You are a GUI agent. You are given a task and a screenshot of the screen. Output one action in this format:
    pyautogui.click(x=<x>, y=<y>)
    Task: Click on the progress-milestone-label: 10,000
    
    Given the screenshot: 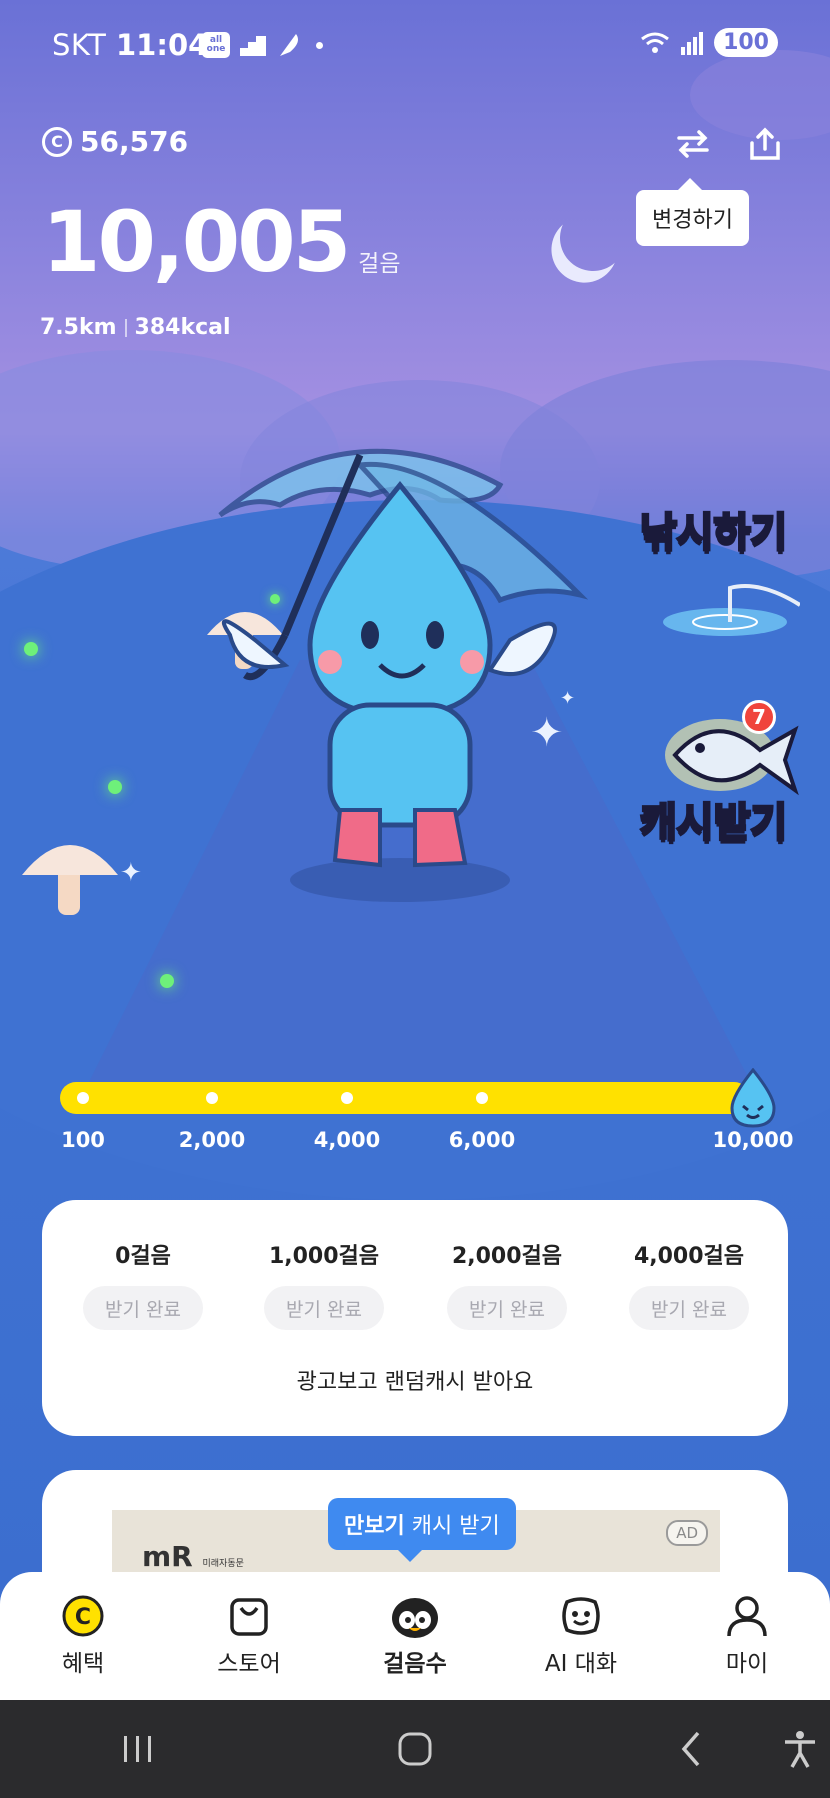 What is the action you would take?
    pyautogui.click(x=753, y=1140)
    